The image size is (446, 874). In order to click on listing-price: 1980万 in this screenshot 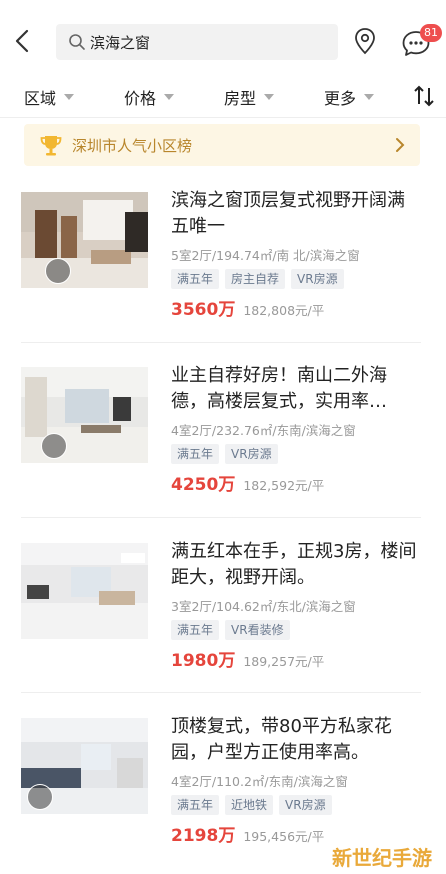, I will do `click(203, 661)`.